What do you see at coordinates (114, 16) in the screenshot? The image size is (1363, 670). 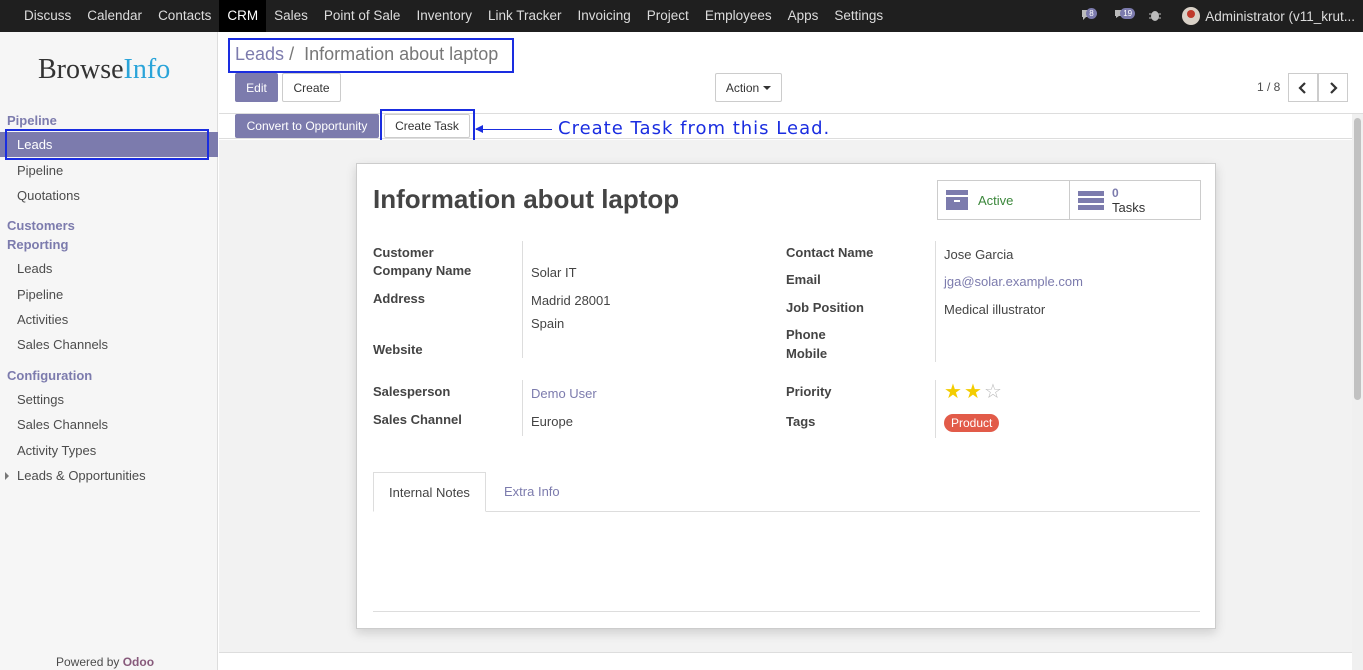 I see `menu-calendar: Calendar` at bounding box center [114, 16].